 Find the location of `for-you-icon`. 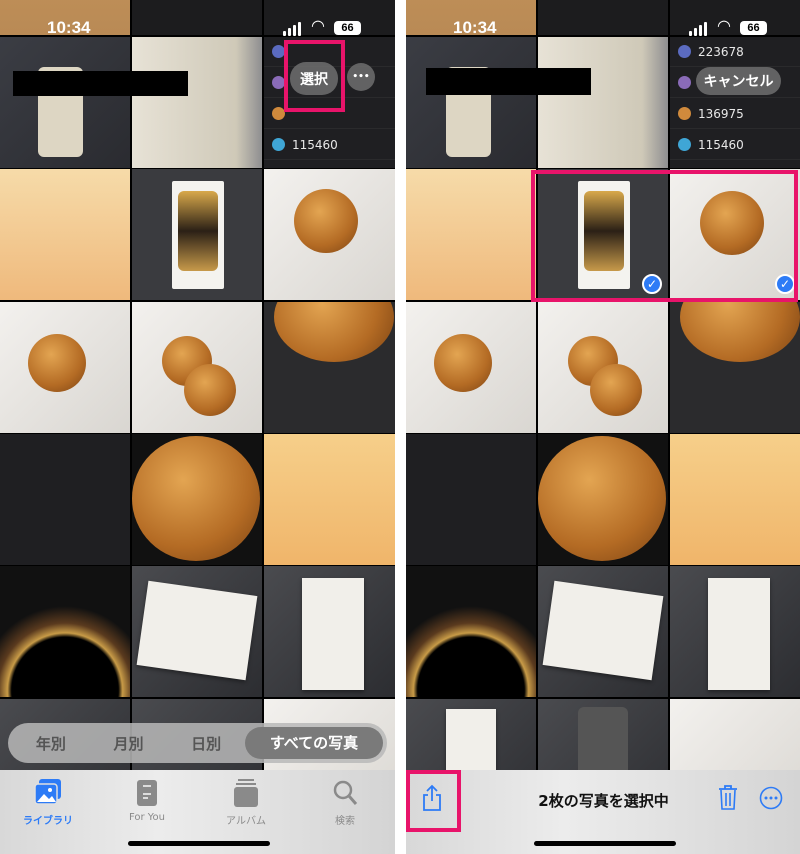

for-you-icon is located at coordinates (147, 793).